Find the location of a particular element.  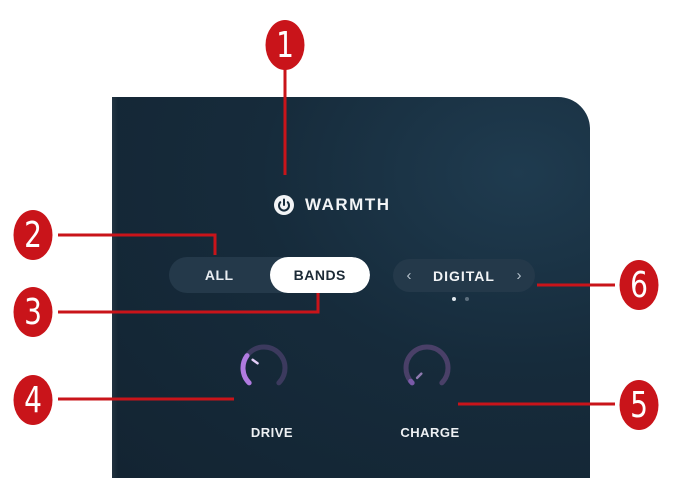

page-indicator is located at coordinates (460, 299).